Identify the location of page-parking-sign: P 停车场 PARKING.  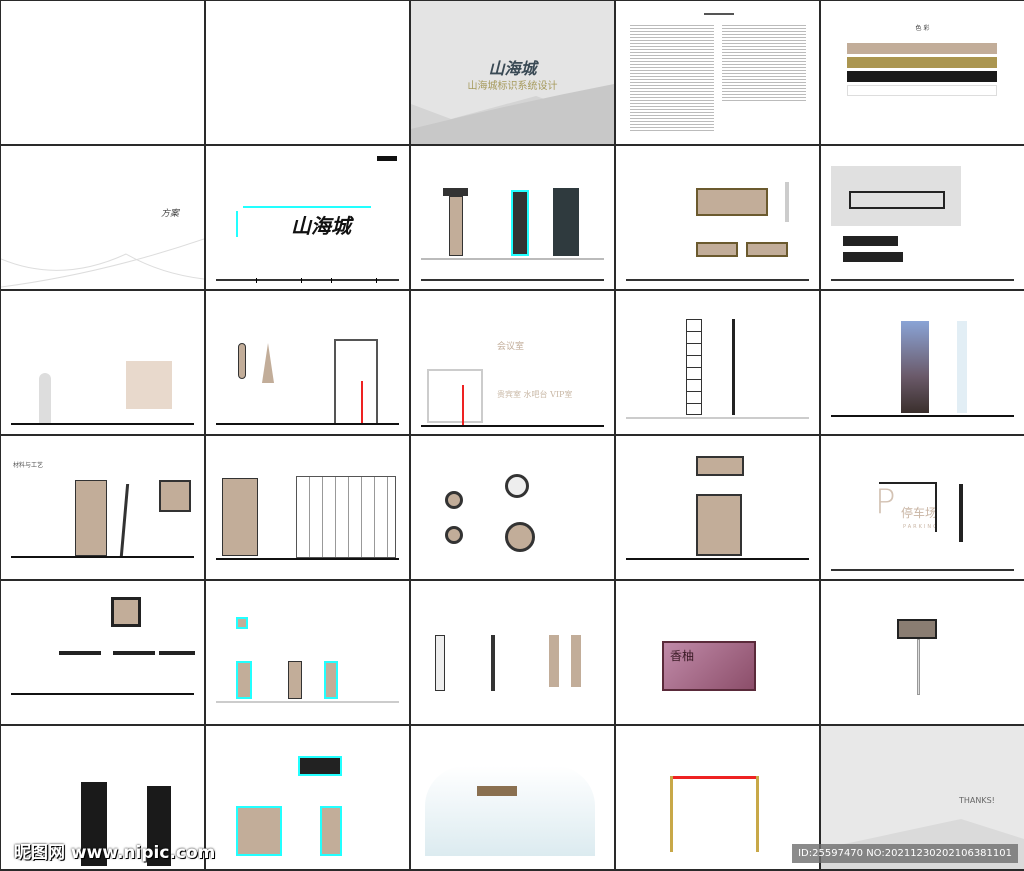
(922, 507).